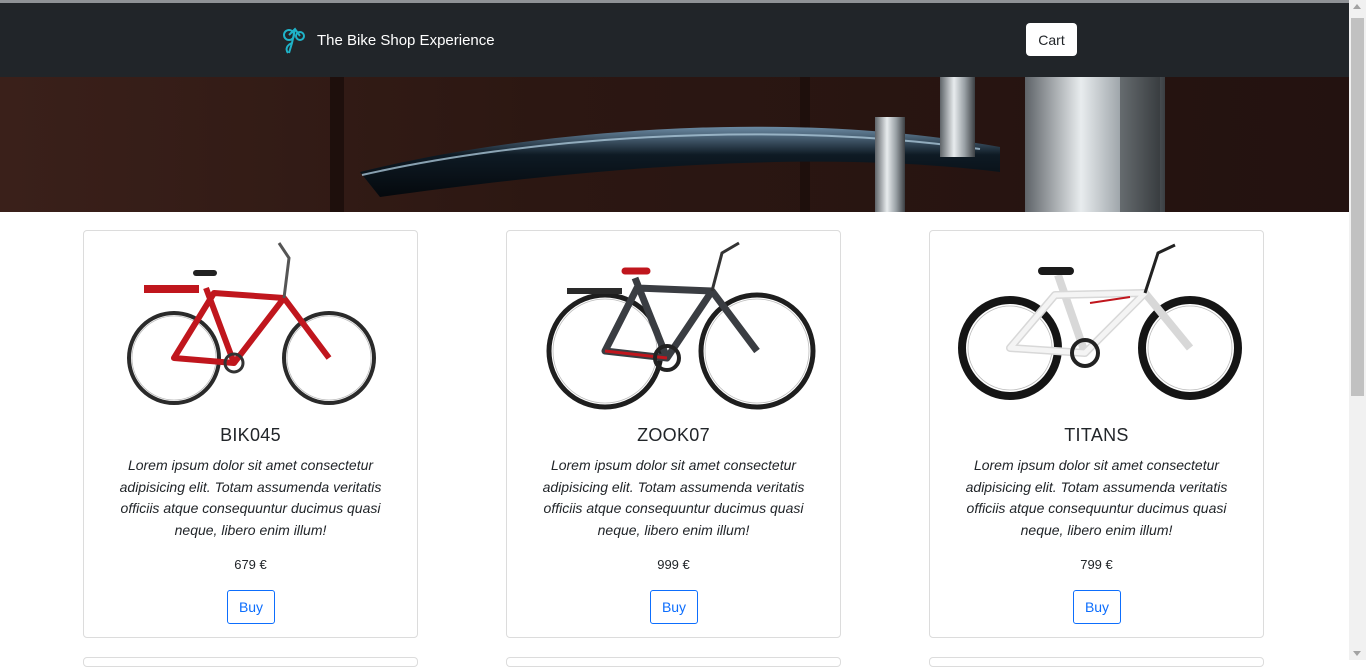  Describe the element at coordinates (1357, 6) in the screenshot. I see `scroll-up-arrow-icon` at that location.